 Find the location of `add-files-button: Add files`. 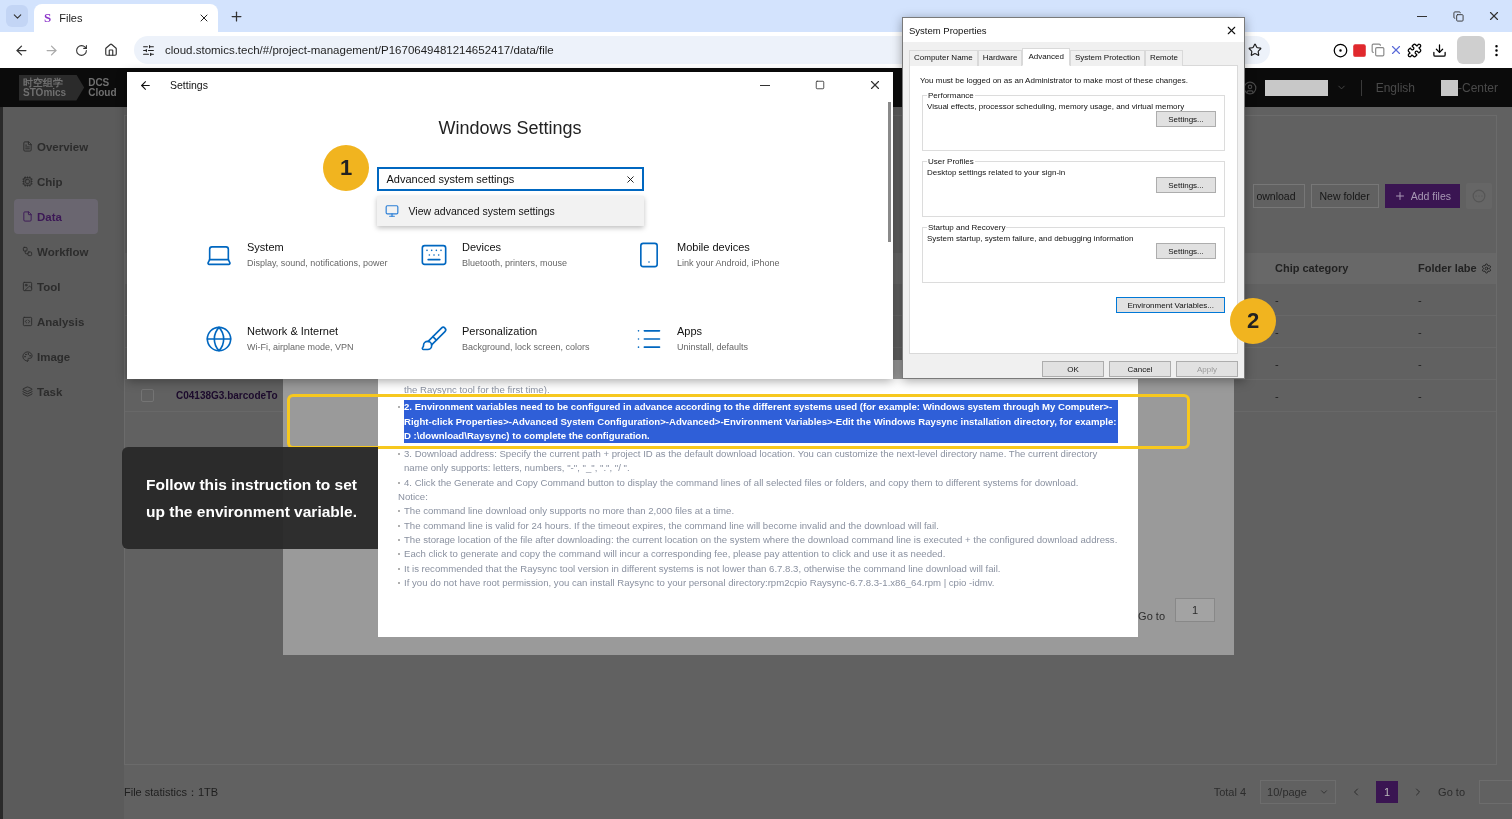

add-files-button: Add files is located at coordinates (1422, 196).